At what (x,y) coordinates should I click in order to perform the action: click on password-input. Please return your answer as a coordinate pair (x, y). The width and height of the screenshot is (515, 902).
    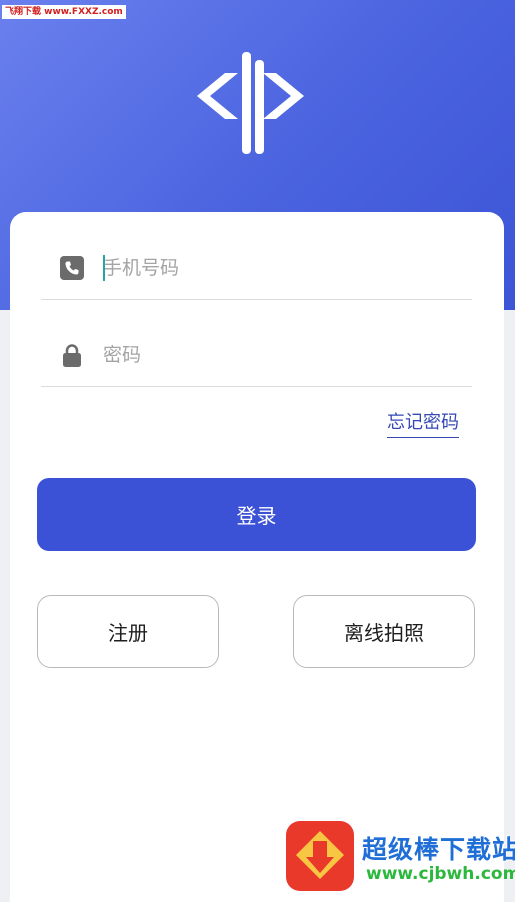
    Looking at the image, I should click on (283, 355).